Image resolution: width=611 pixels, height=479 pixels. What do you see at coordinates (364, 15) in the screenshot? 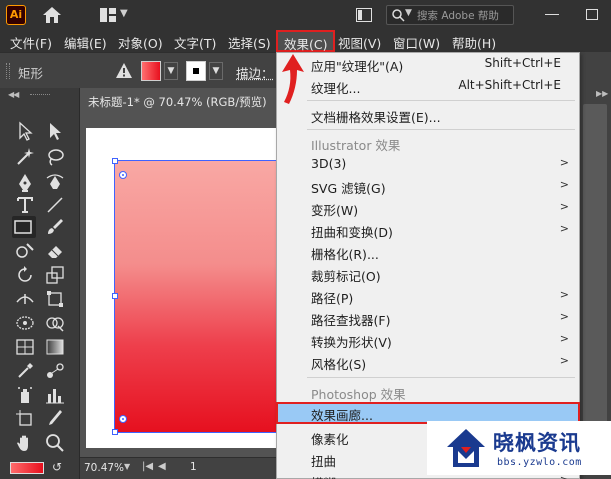
I see `panel-toggle-icon` at bounding box center [364, 15].